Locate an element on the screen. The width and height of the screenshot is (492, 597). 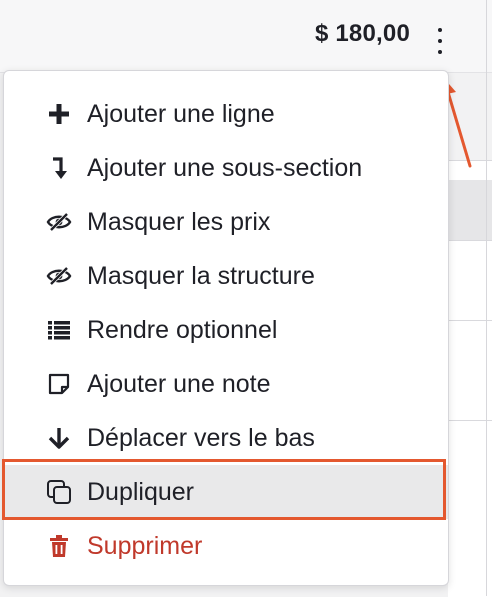
arrow-down-icon is located at coordinates (59, 438).